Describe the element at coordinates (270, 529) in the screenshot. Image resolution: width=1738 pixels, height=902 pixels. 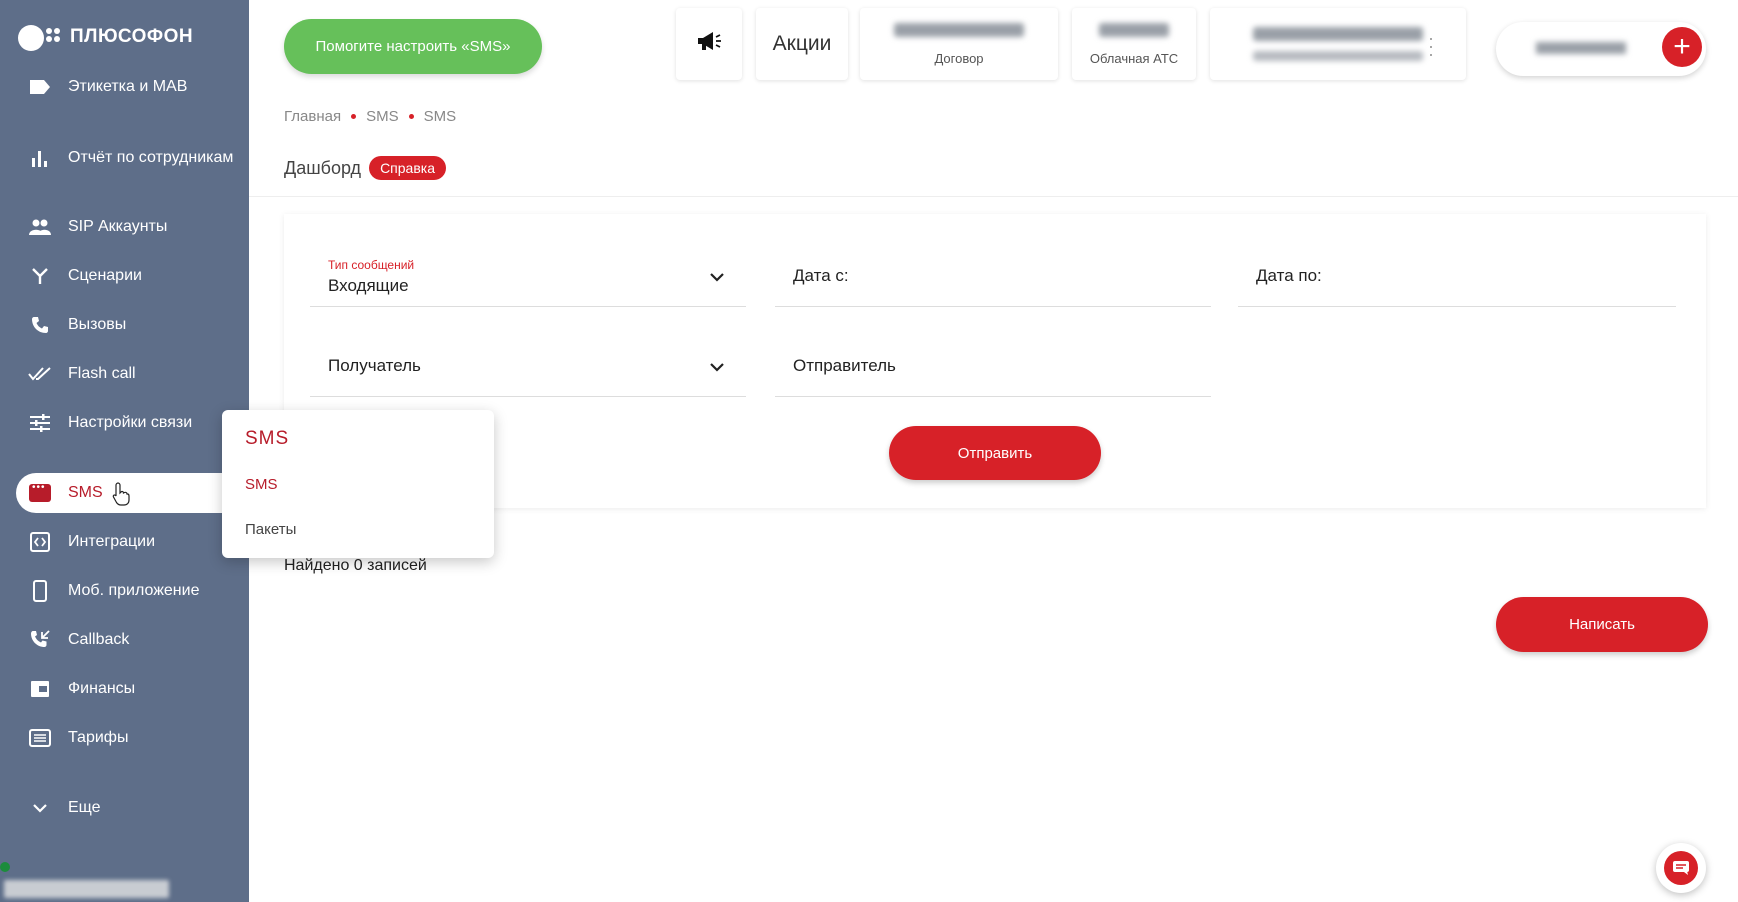
I see `submenu-item-packages: Пакеты` at that location.